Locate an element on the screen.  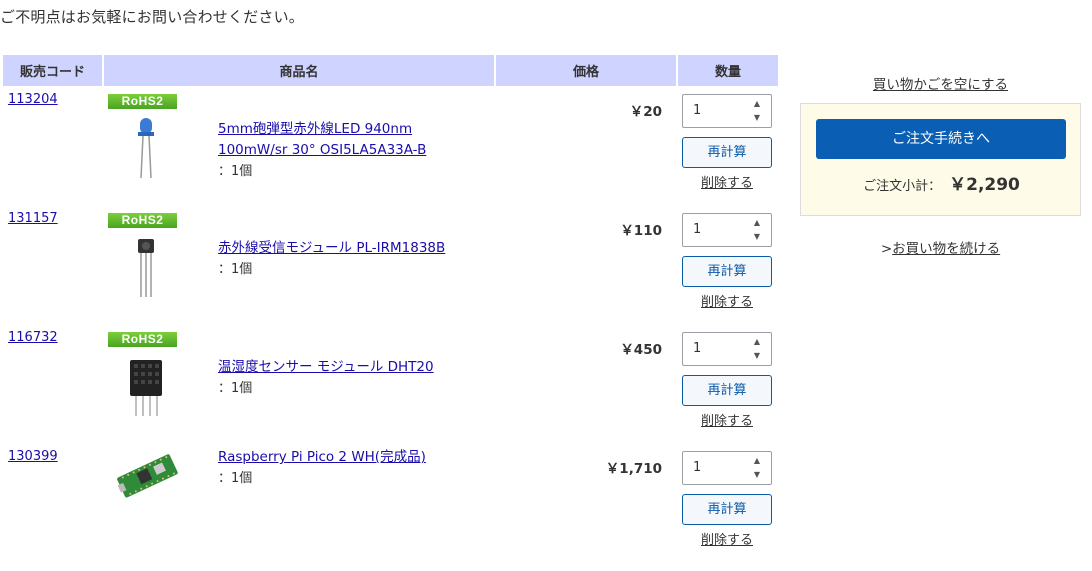
cell-code: 116732 is located at coordinates (53, 383).